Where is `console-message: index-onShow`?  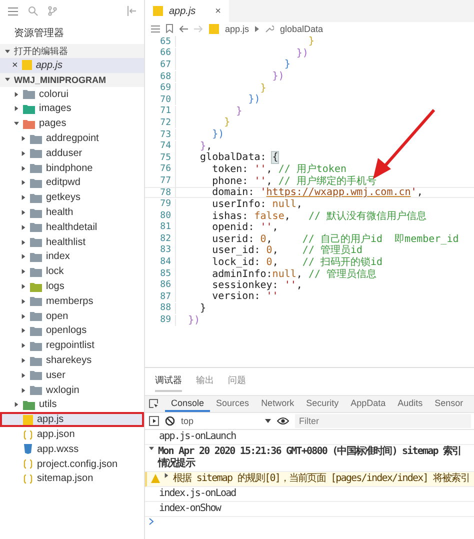
console-message: index-onShow is located at coordinates (309, 509).